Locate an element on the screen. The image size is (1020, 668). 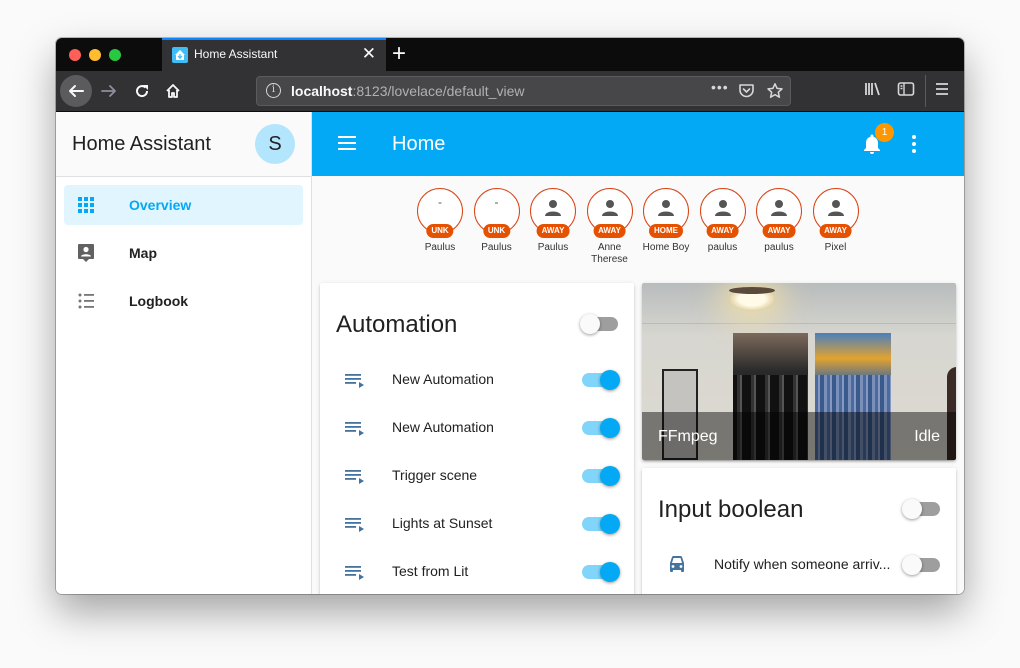
tab-close-icon: ✕ is located at coordinates (369, 54).